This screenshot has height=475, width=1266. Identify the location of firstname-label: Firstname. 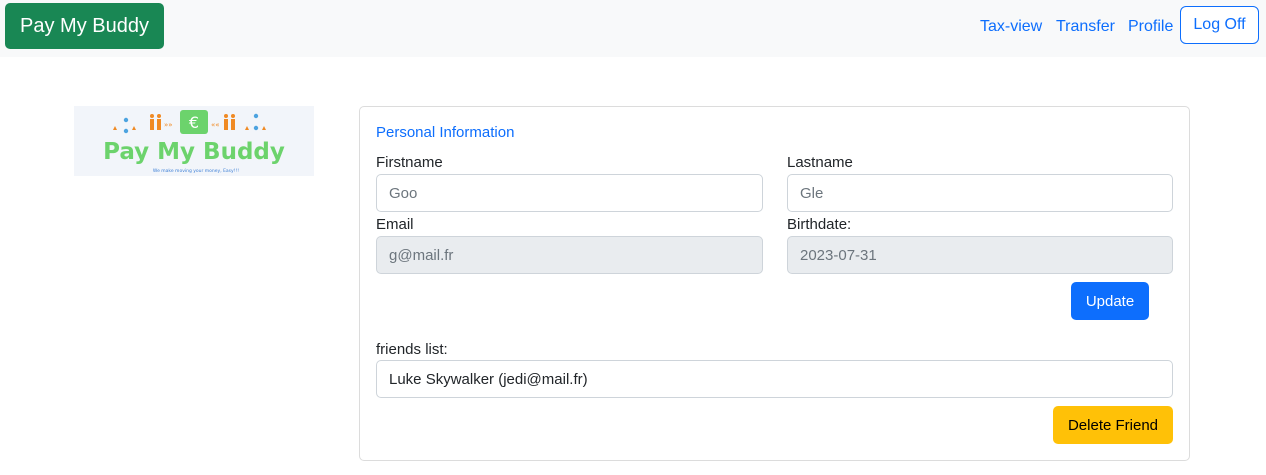
(409, 162).